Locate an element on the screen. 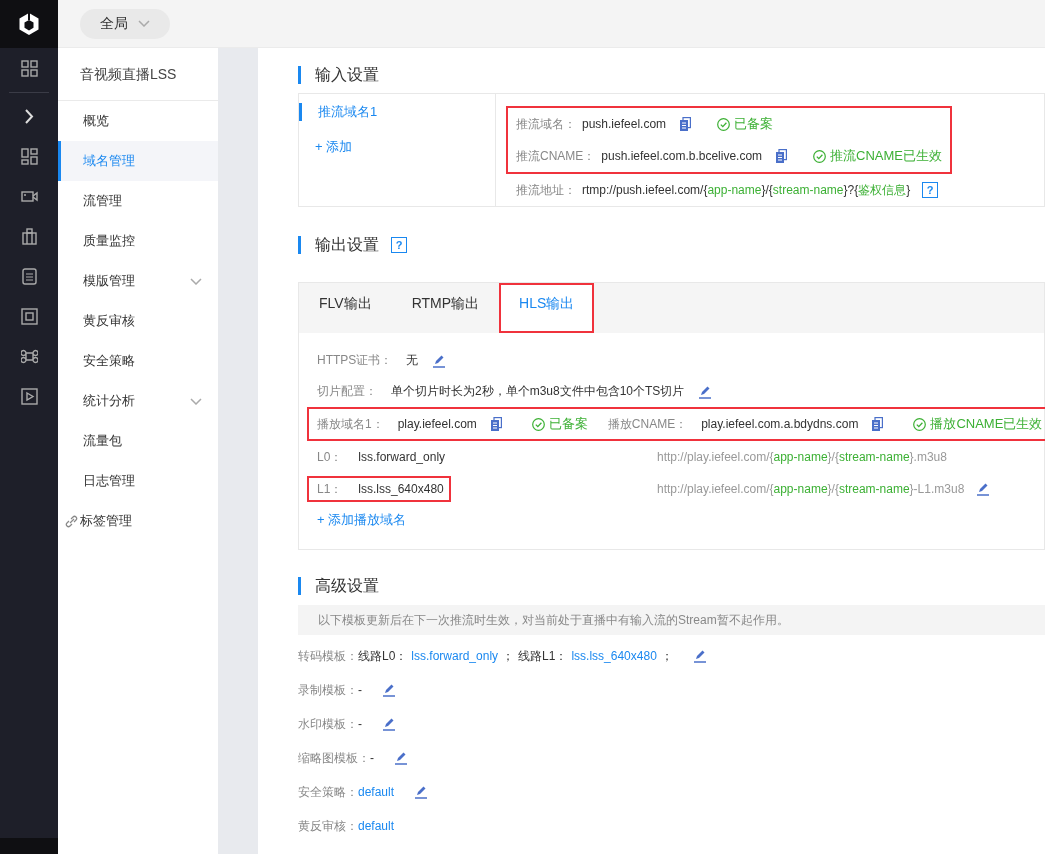  dashboard-icon is located at coordinates (29, 156).